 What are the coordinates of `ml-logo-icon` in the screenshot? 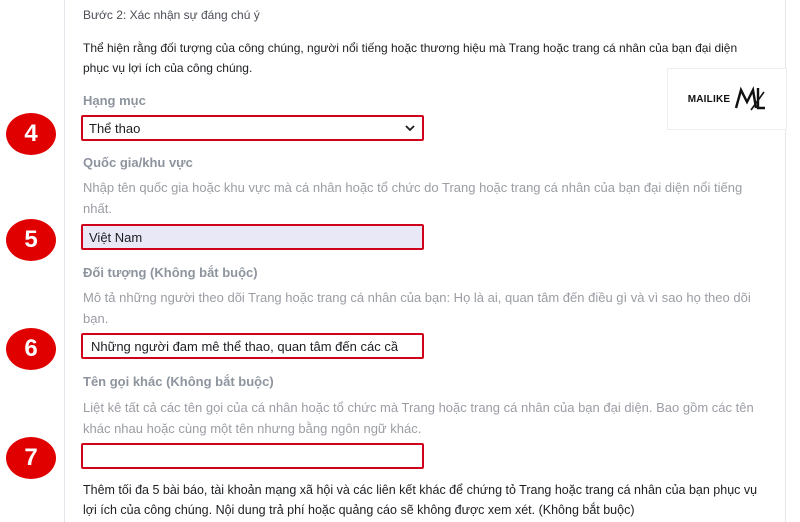 It's located at (750, 98).